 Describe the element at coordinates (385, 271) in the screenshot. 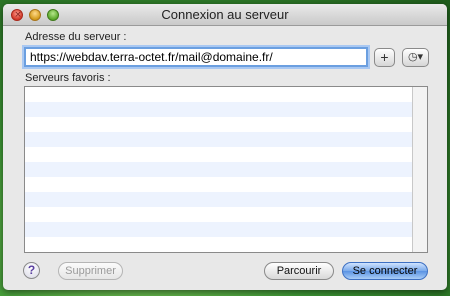

I see `connect-button: Se connecter` at that location.